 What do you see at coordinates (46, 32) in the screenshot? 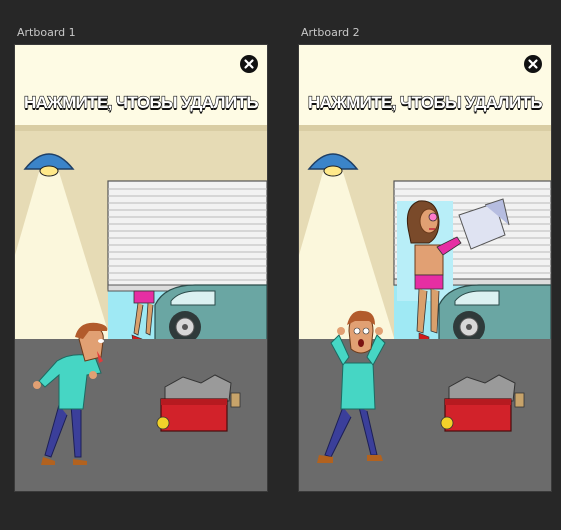
I see `artboard-1-label: Artboard 1` at bounding box center [46, 32].